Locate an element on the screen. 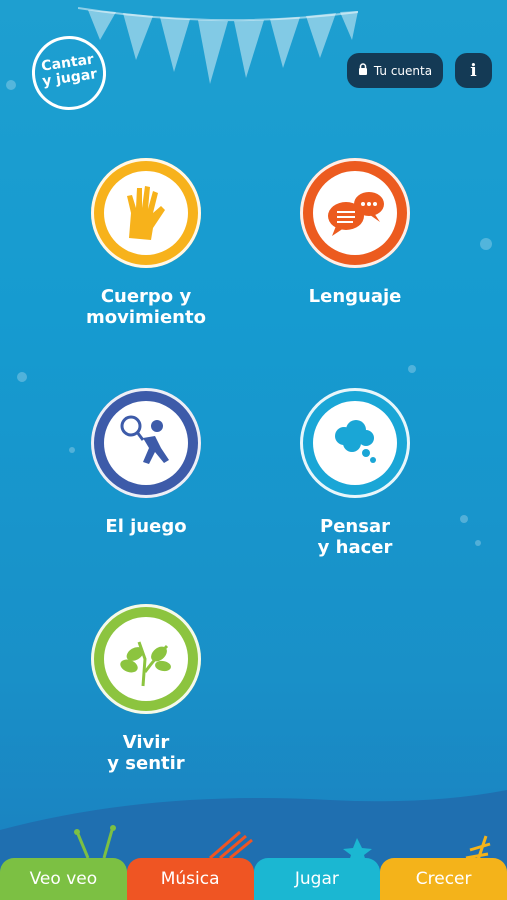 The image size is (507, 900). account-button: Tu cuenta is located at coordinates (395, 70).